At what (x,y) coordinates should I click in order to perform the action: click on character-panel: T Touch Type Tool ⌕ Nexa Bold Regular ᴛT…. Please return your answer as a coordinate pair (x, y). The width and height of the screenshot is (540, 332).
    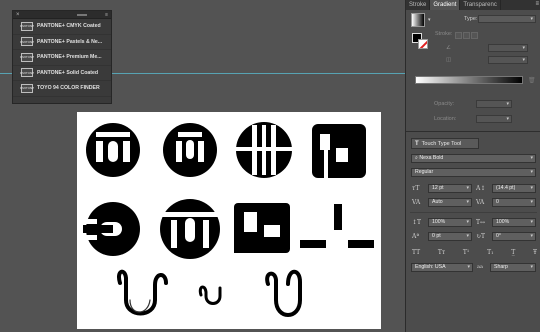
    Looking at the image, I should click on (473, 232).